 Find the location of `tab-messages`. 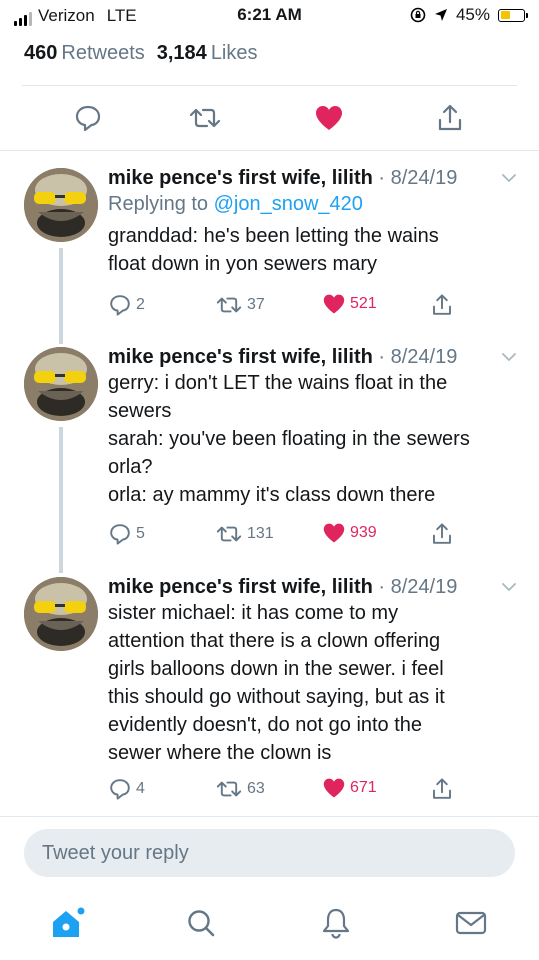

tab-messages is located at coordinates (471, 923).